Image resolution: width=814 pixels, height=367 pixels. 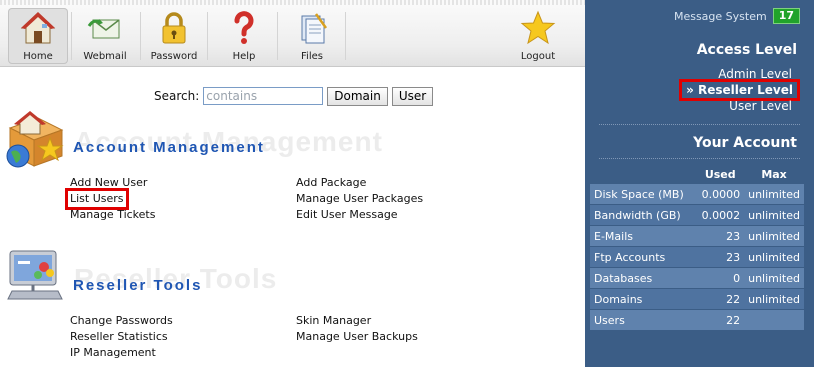 I want to click on usage-cell-name: Ftp Accounts, so click(x=643, y=257).